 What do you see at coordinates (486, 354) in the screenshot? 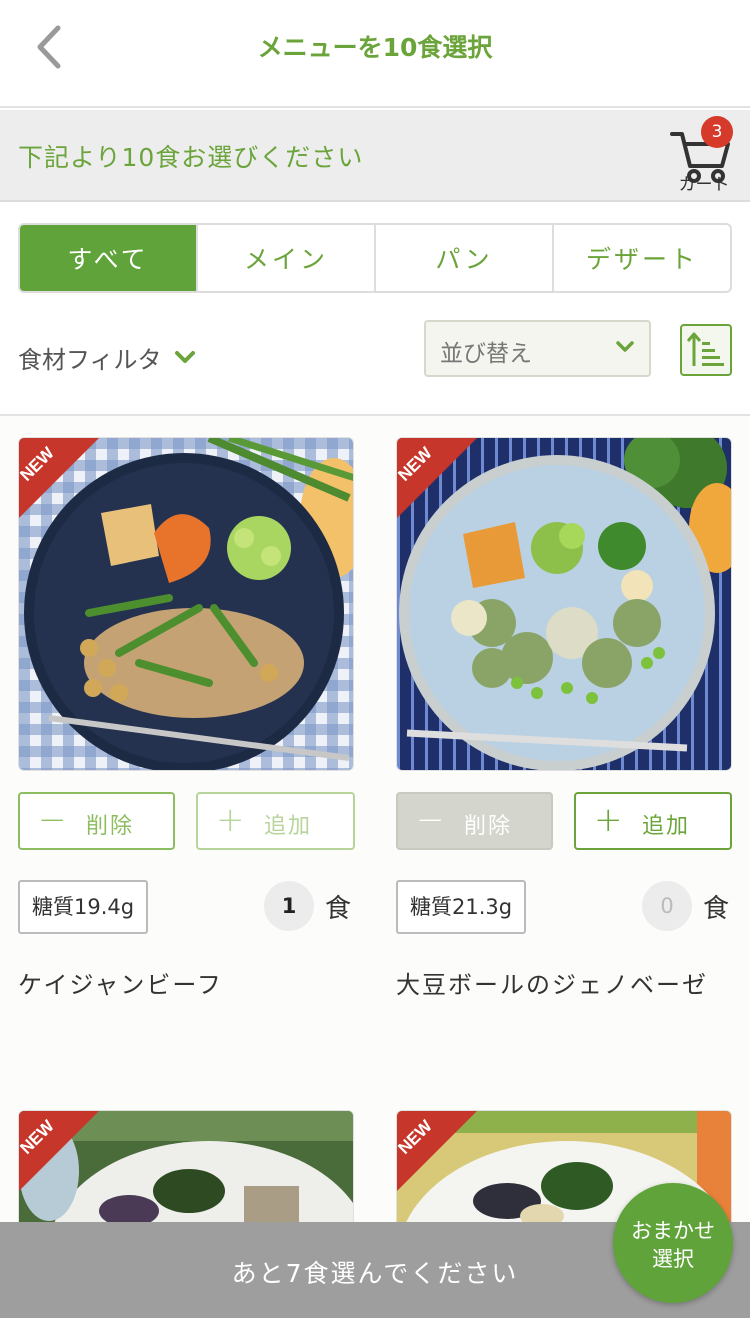
I see `sort-select-label: 並び替え` at bounding box center [486, 354].